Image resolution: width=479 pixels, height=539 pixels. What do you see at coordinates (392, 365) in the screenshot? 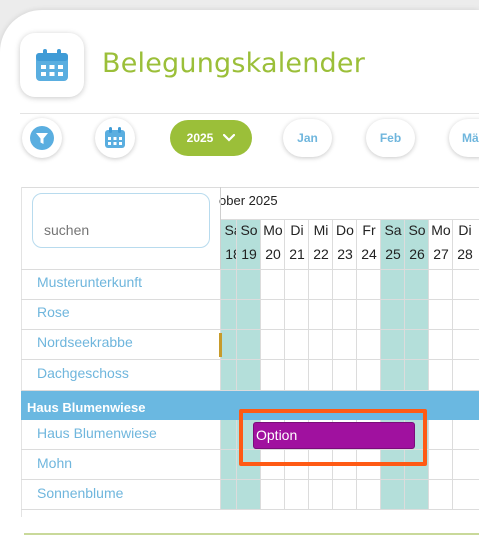
I see `day-column: Sa 25` at bounding box center [392, 365].